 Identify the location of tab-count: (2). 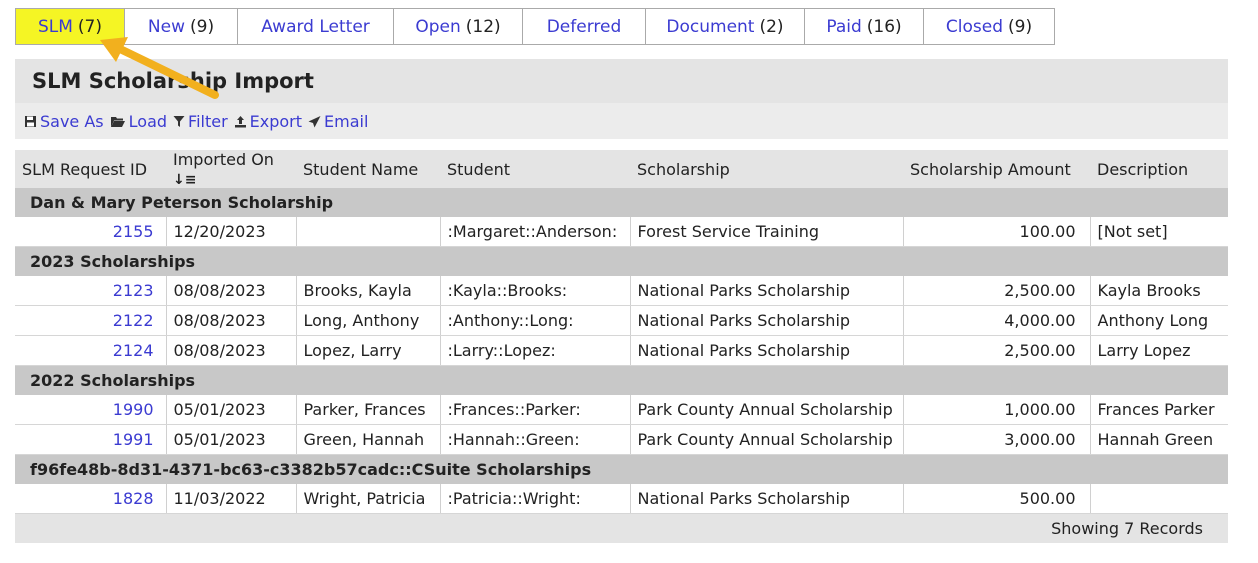
(771, 26).